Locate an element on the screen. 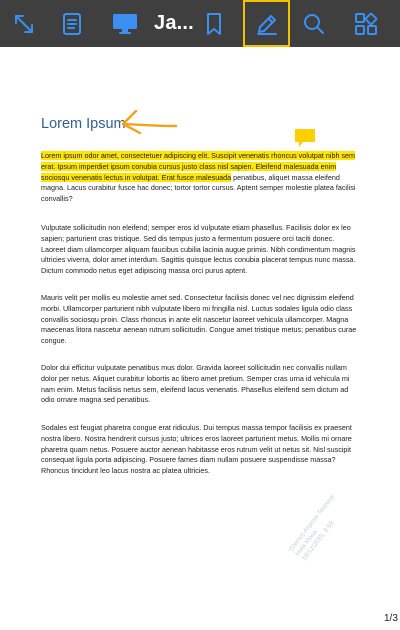 This screenshot has width=400, height=630. sticky-note-icon is located at coordinates (305, 138).